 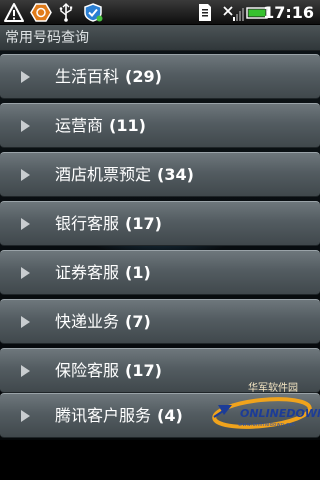 I want to click on list-item-bank-service: 银行客服 (17), so click(x=160, y=223).